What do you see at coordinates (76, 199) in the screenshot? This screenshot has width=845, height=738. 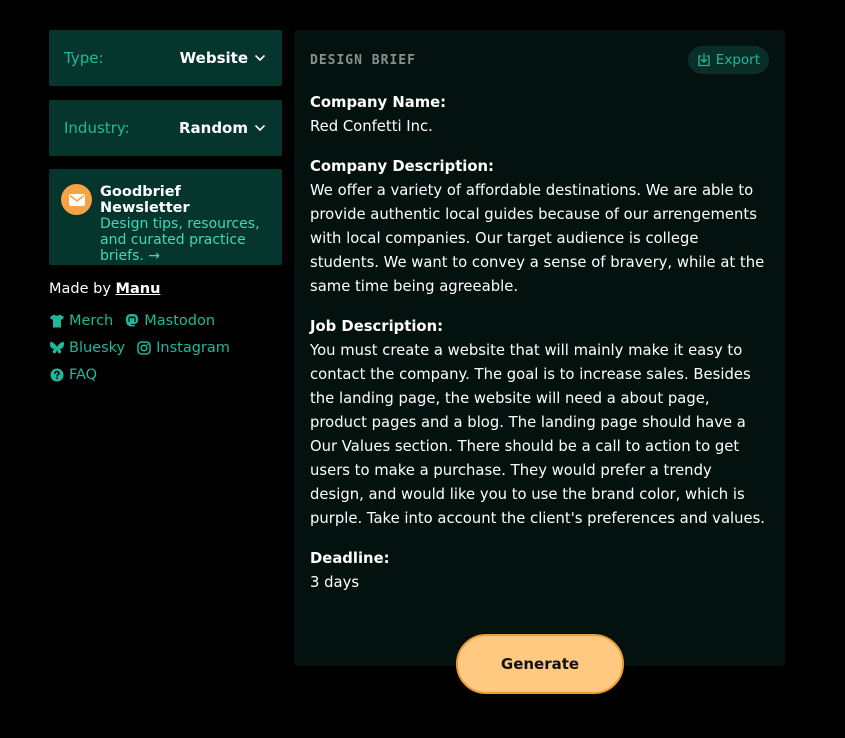 I see `mail-icon` at bounding box center [76, 199].